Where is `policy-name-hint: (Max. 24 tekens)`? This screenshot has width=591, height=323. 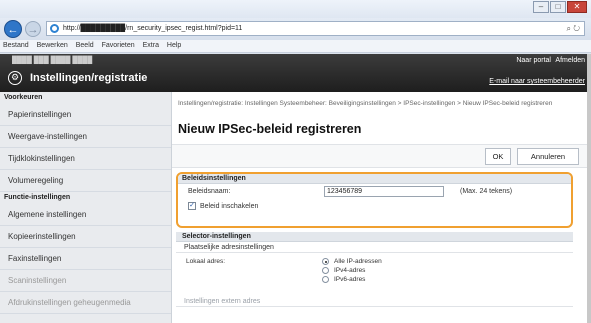 policy-name-hint: (Max. 24 tekens) is located at coordinates (486, 191).